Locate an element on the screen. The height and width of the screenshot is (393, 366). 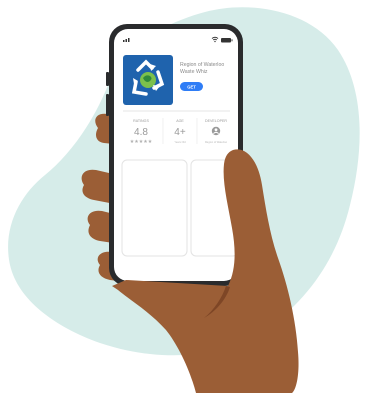
get-button-label: GET is located at coordinates (191, 86).